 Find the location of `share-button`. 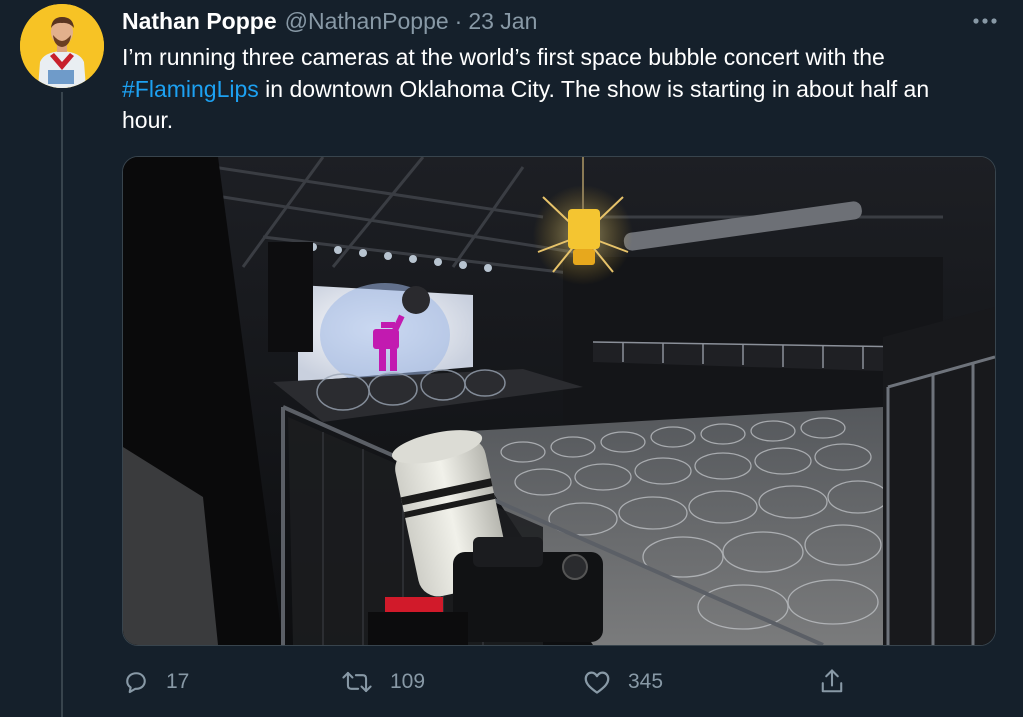

share-button is located at coordinates (832, 682).